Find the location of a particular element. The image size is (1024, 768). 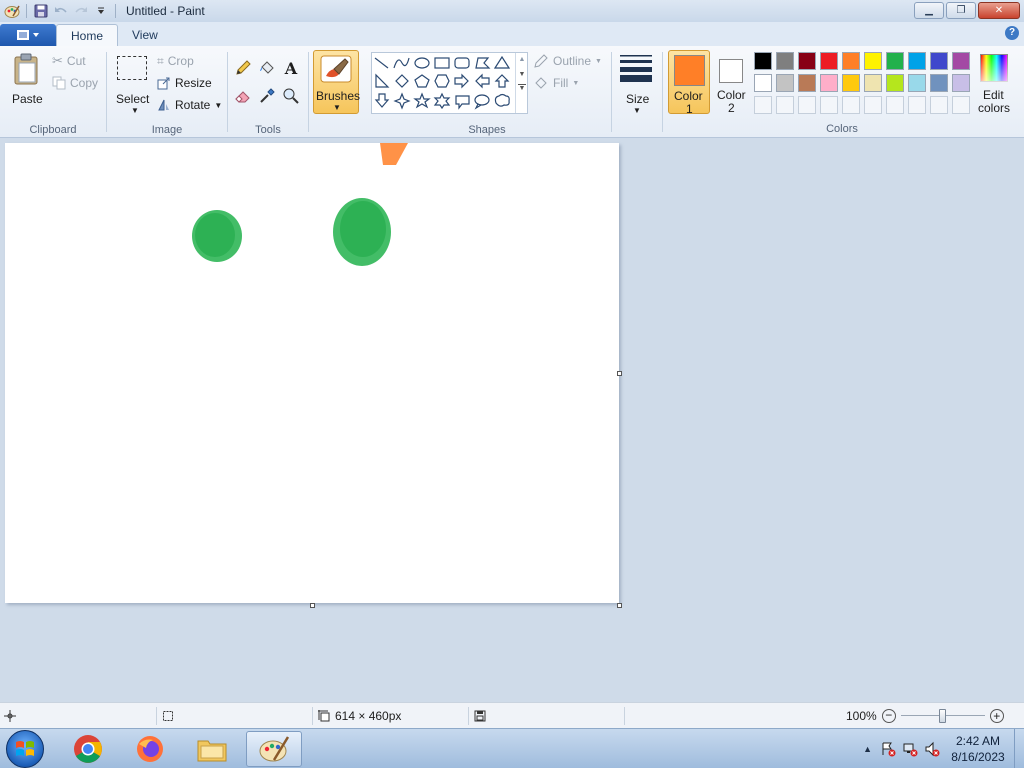

clock: 2:42 AM 8/16/2023 is located at coordinates (978, 749).